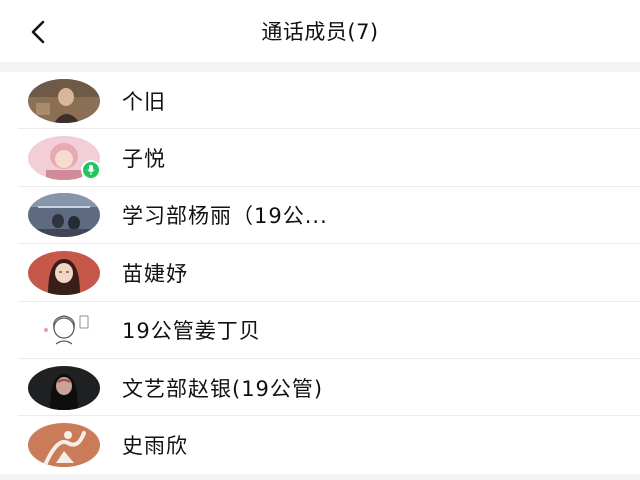  What do you see at coordinates (144, 159) in the screenshot?
I see `member-name: 子悦` at bounding box center [144, 159].